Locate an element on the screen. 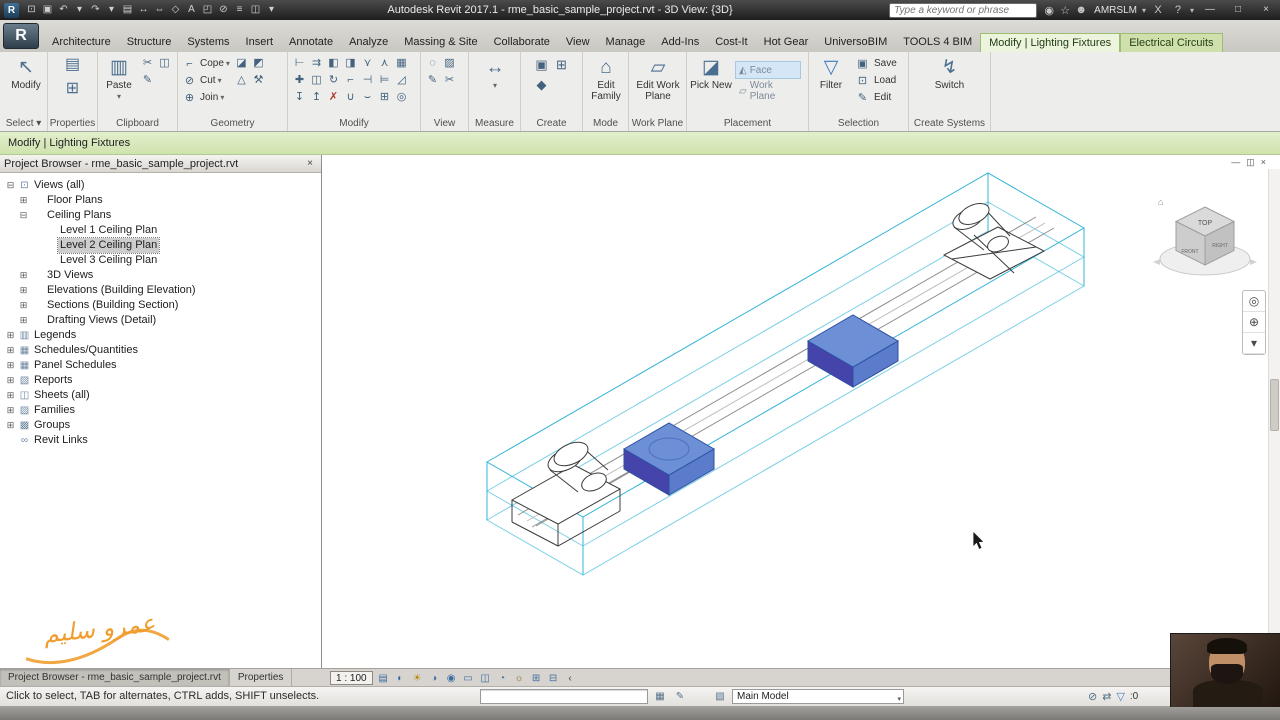 This screenshot has height=720, width=1280. tree-item-legends: ⊞ ▥ Legends is located at coordinates (160, 335).